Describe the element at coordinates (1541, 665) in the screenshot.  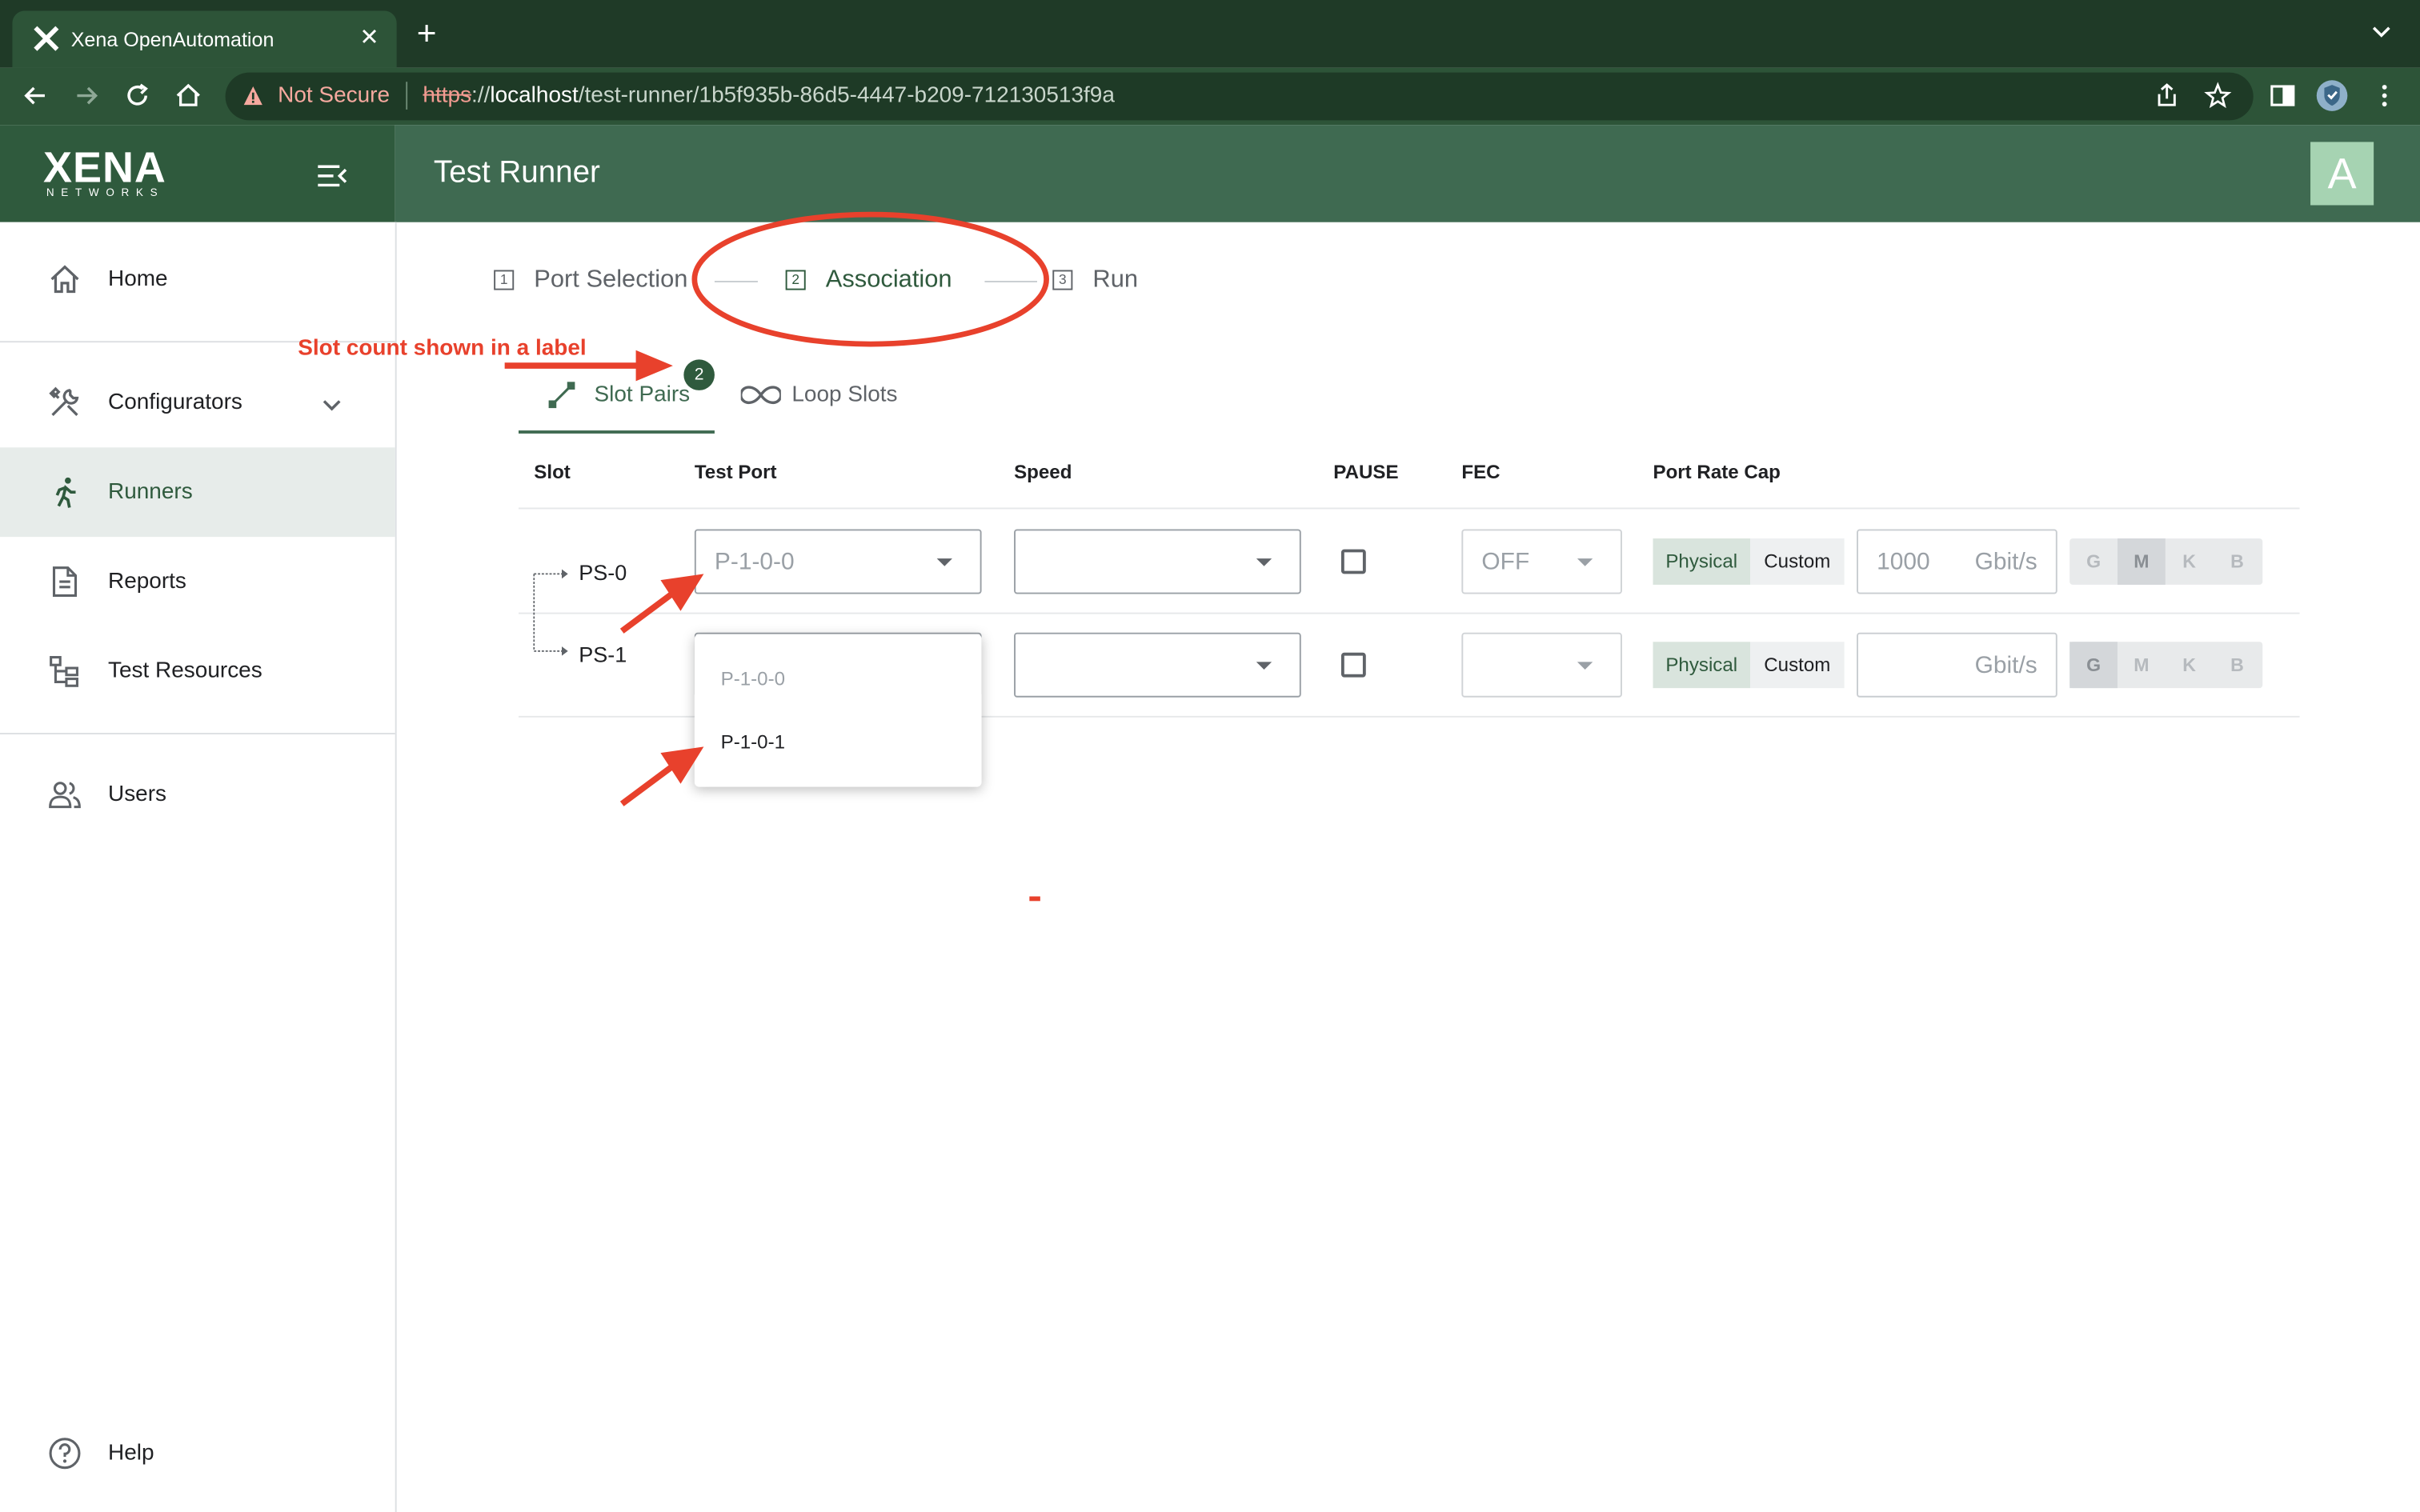
I see `fec-select` at that location.